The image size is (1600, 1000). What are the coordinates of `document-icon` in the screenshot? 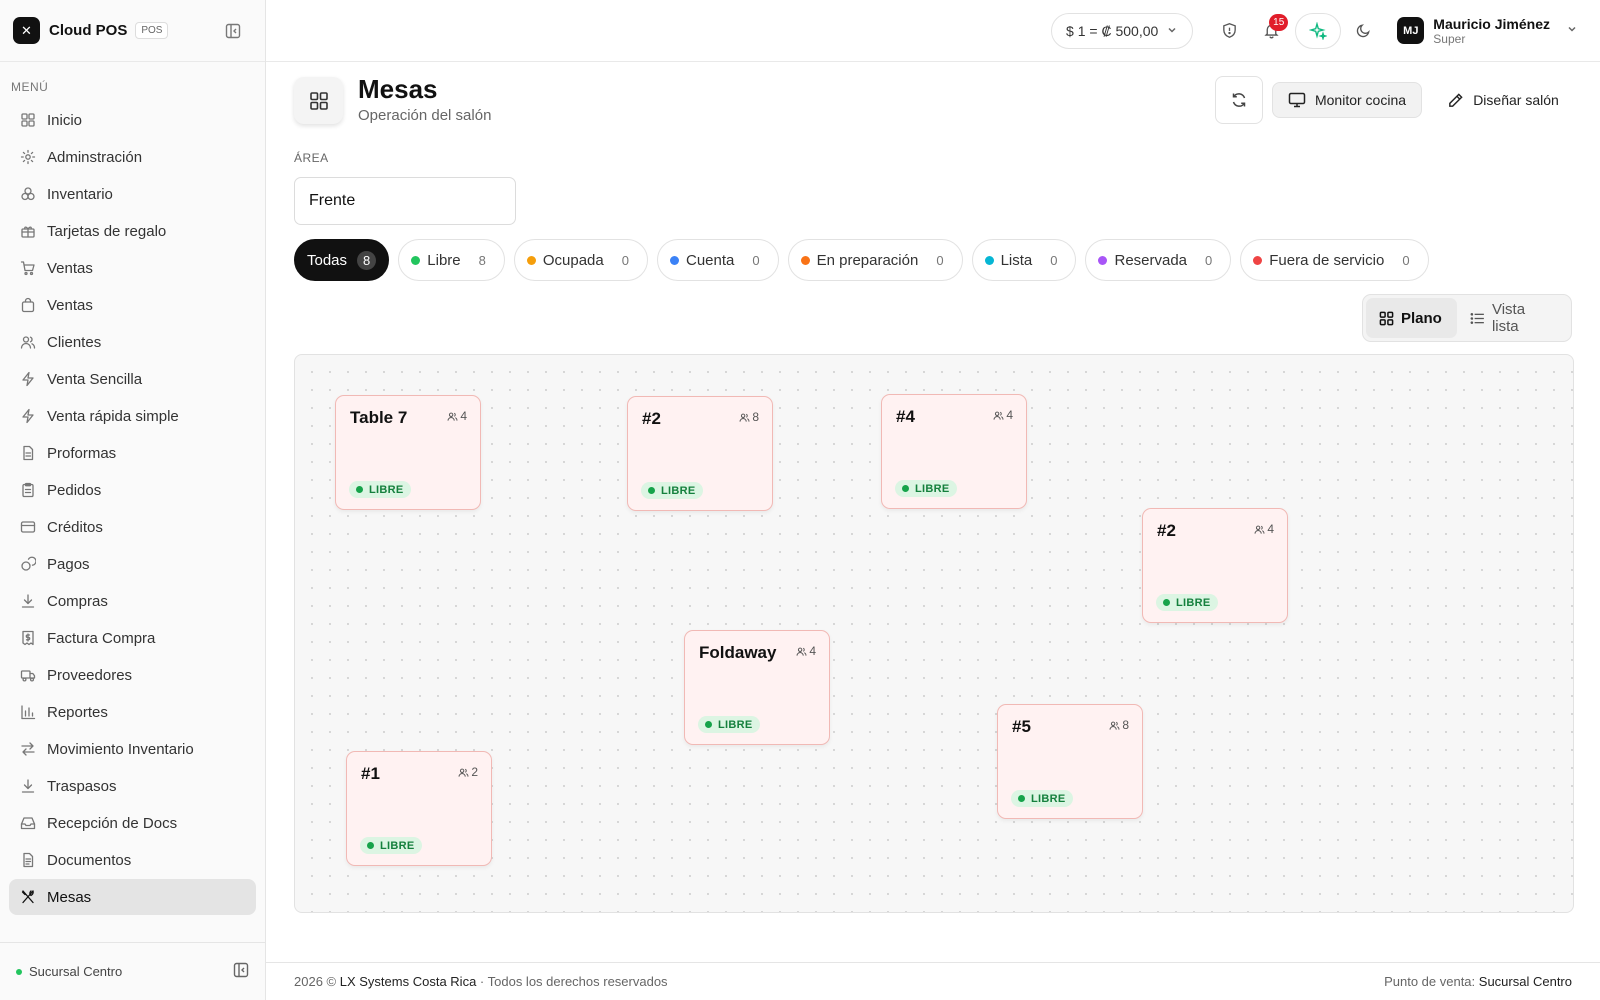 It's located at (28, 860).